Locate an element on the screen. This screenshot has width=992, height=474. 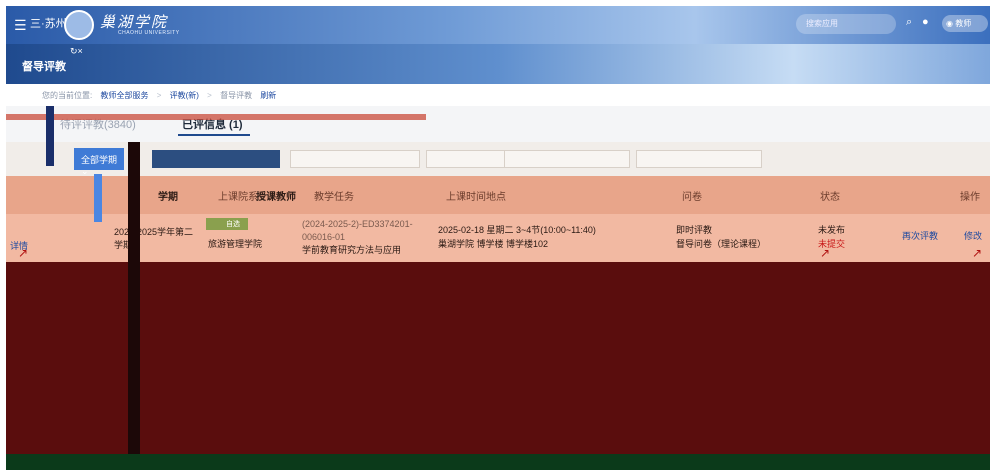
table-header: 学期 上课院系 授课教师 教学任务 上课时间地点 问卷 状态 操作 is located at coordinates (498, 195).